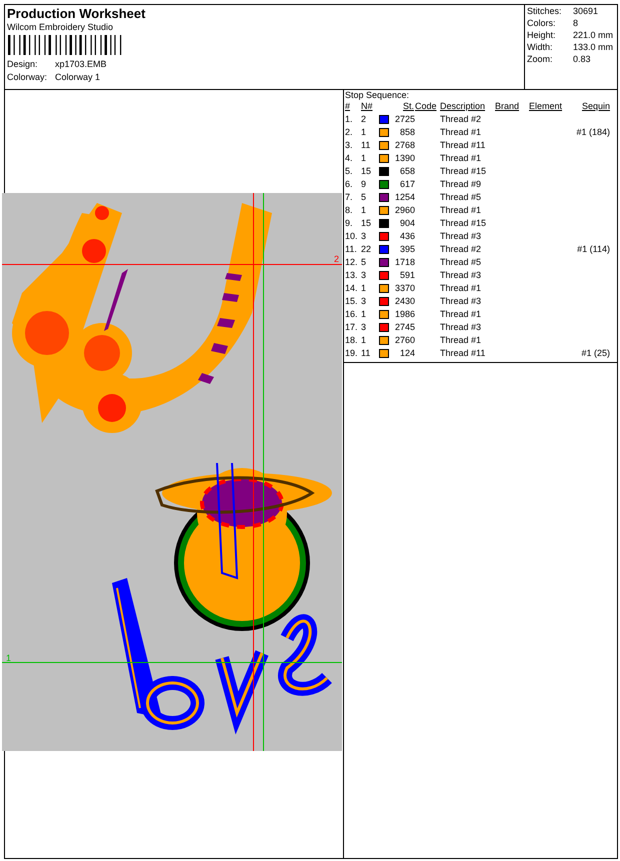 This screenshot has width=620, height=861. I want to click on table-cell-text: 1718, so click(404, 262).